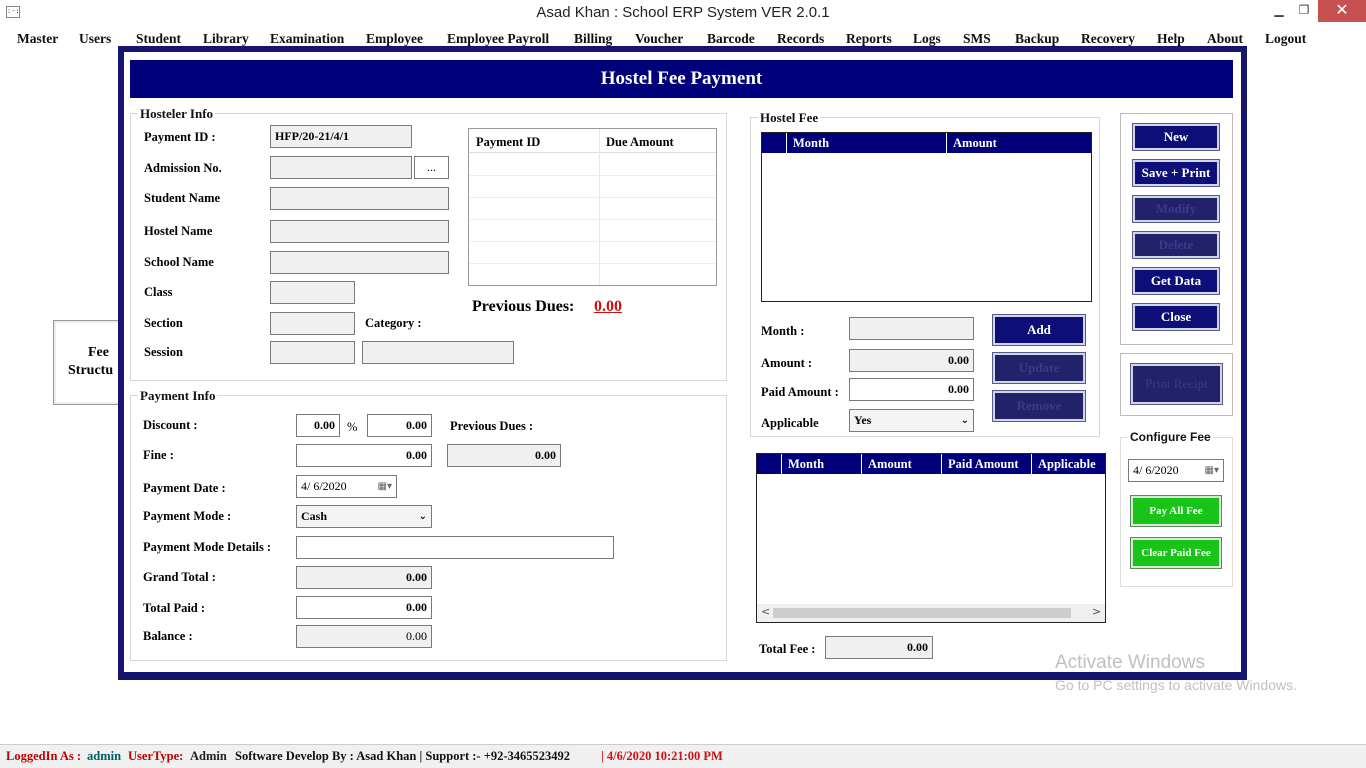  Describe the element at coordinates (1285, 39) in the screenshot. I see `menu-logout: Logout` at that location.